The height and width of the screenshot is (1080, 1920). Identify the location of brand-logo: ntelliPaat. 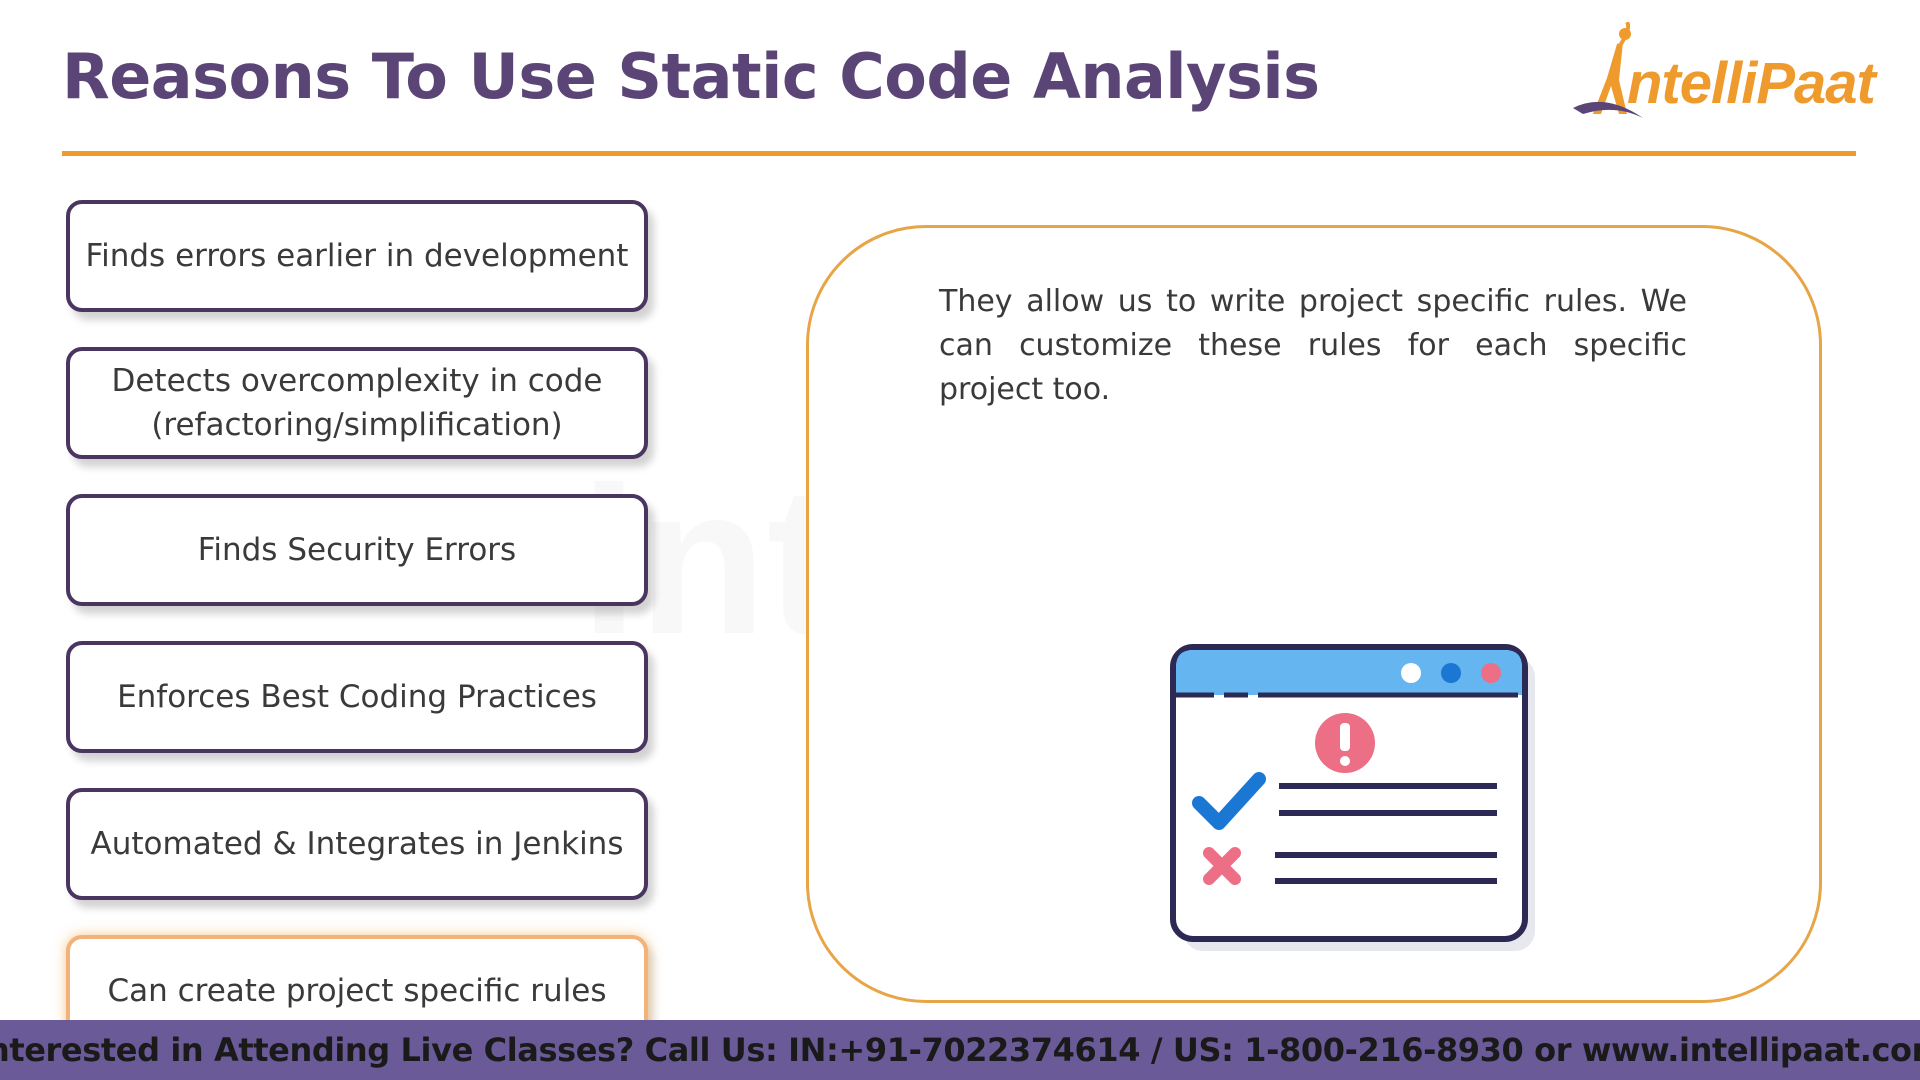
(1720, 77).